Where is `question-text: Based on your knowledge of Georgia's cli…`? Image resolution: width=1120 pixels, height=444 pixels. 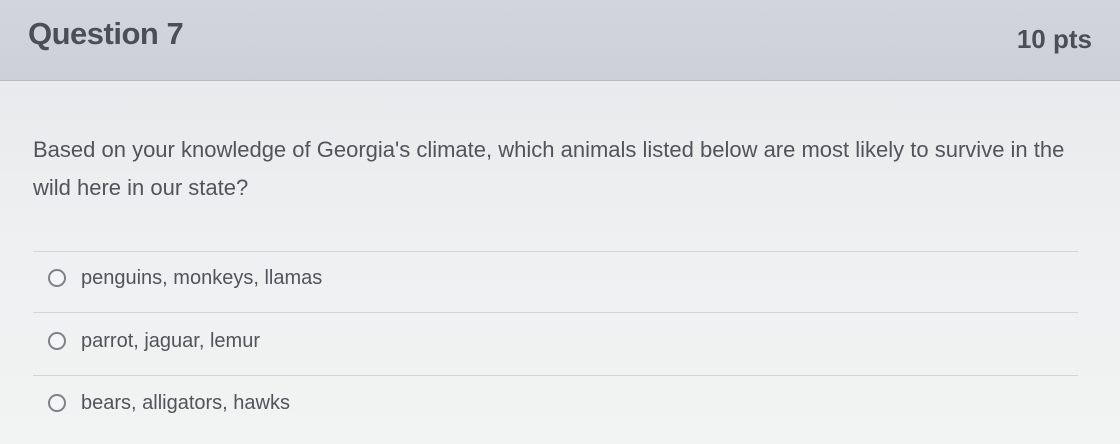 question-text: Based on your knowledge of Georgia's cli… is located at coordinates (549, 168).